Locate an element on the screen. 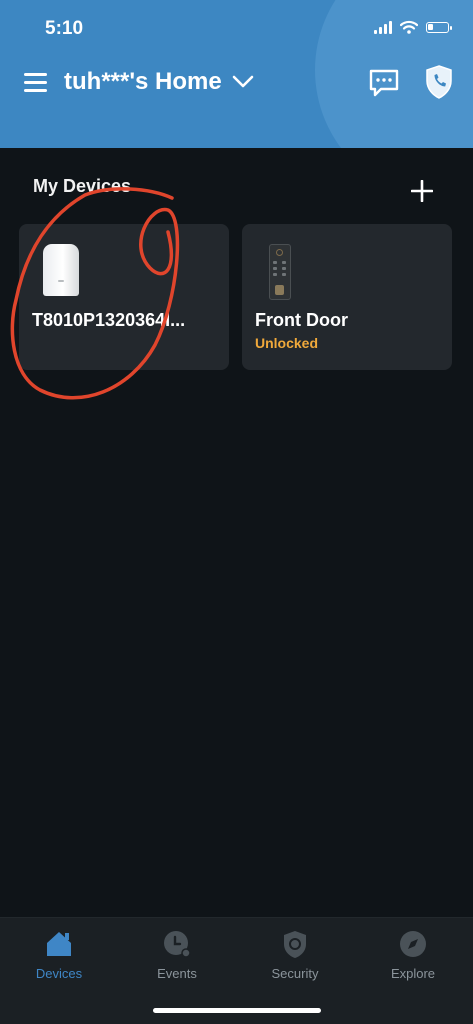  nav-label: Events is located at coordinates (177, 973).